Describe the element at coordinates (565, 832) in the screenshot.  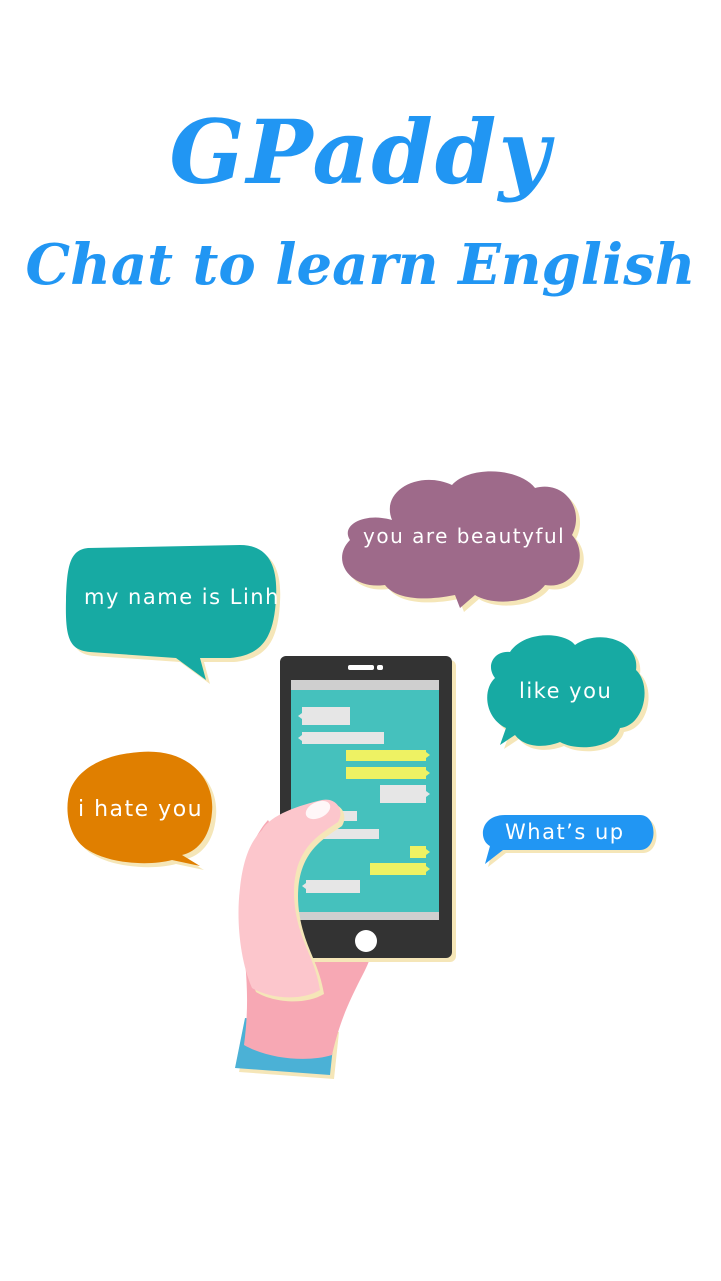
I see `bubble-text-whats-up: What’s up` at that location.